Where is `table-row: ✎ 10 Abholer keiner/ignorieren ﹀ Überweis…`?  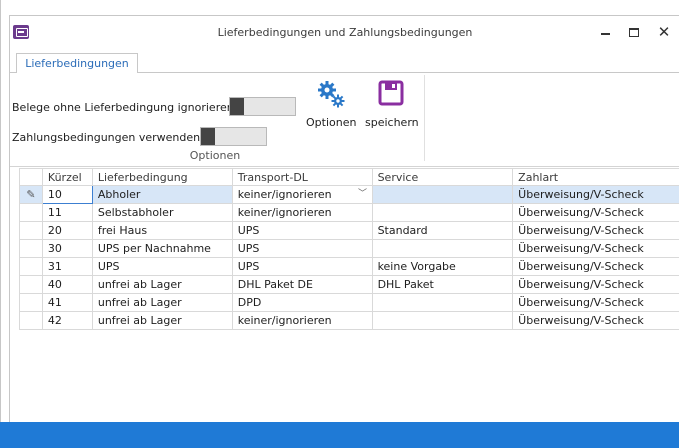
table-row: ✎ 10 Abholer keiner/ignorieren ﹀ Überweis… is located at coordinates (349, 194).